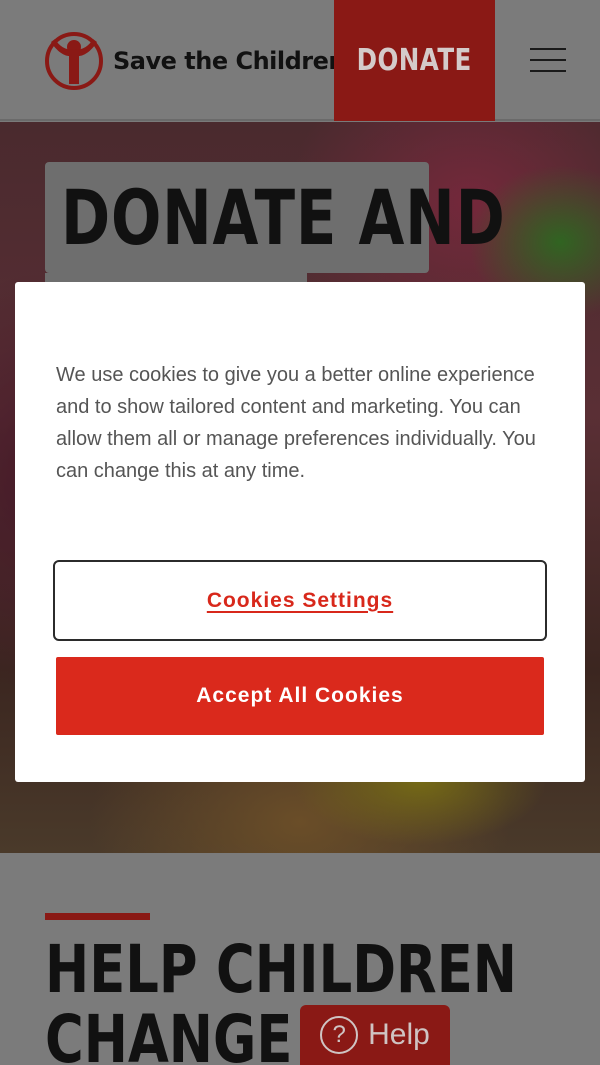 Image resolution: width=600 pixels, height=1065 pixels. What do you see at coordinates (229, 61) in the screenshot?
I see `logo-text: Save the Children` at bounding box center [229, 61].